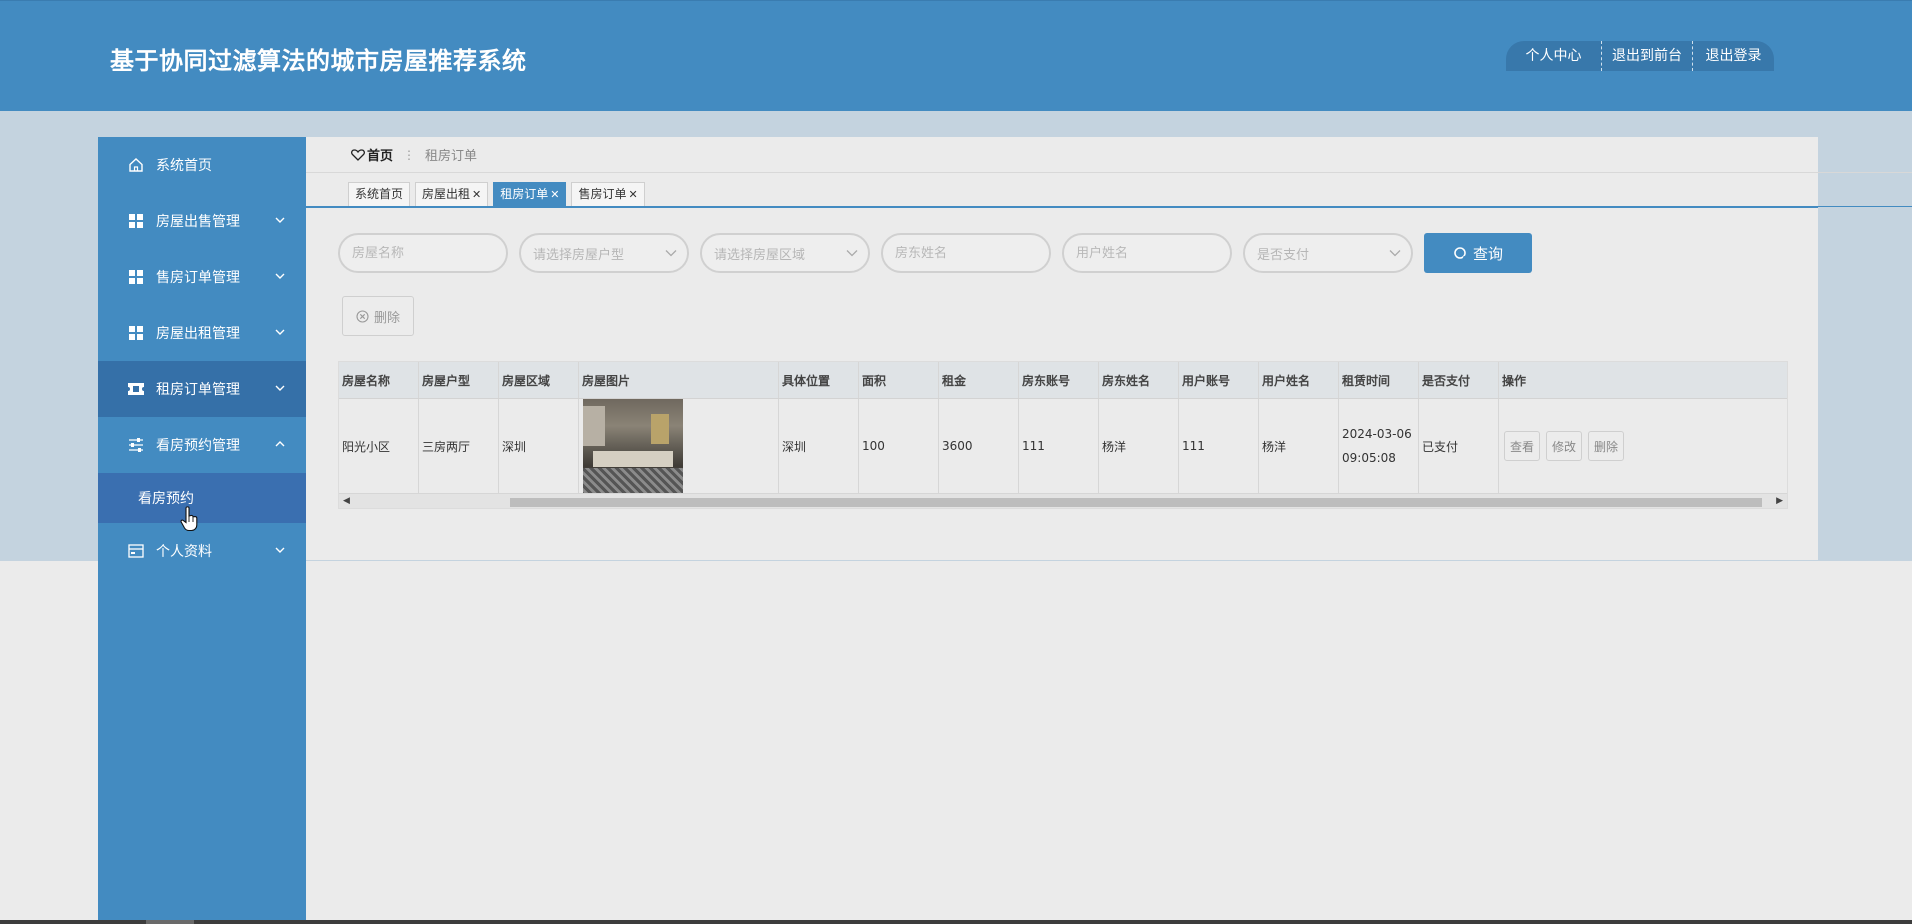 Image resolution: width=1912 pixels, height=924 pixels. Describe the element at coordinates (1564, 446) in the screenshot. I see `edit-button: 修改` at that location.